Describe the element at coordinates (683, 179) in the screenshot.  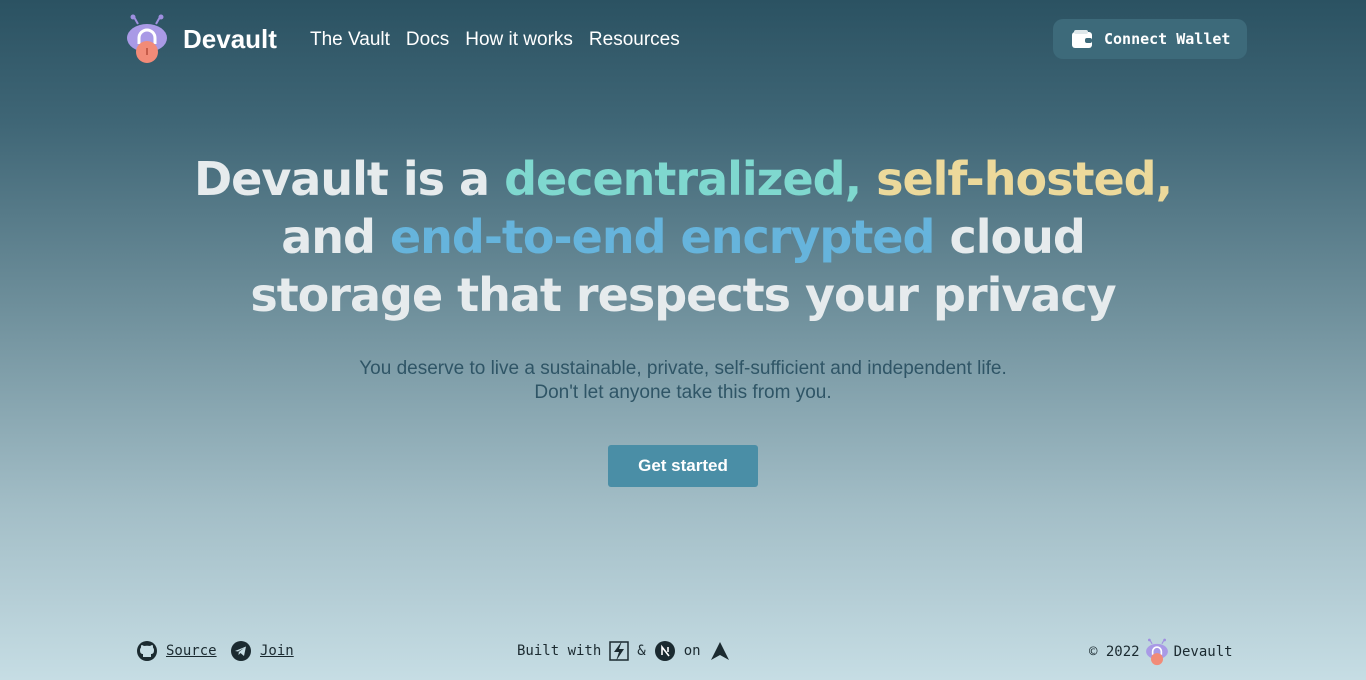
I see `hero-highlight-decentralized: decentralized,` at that location.